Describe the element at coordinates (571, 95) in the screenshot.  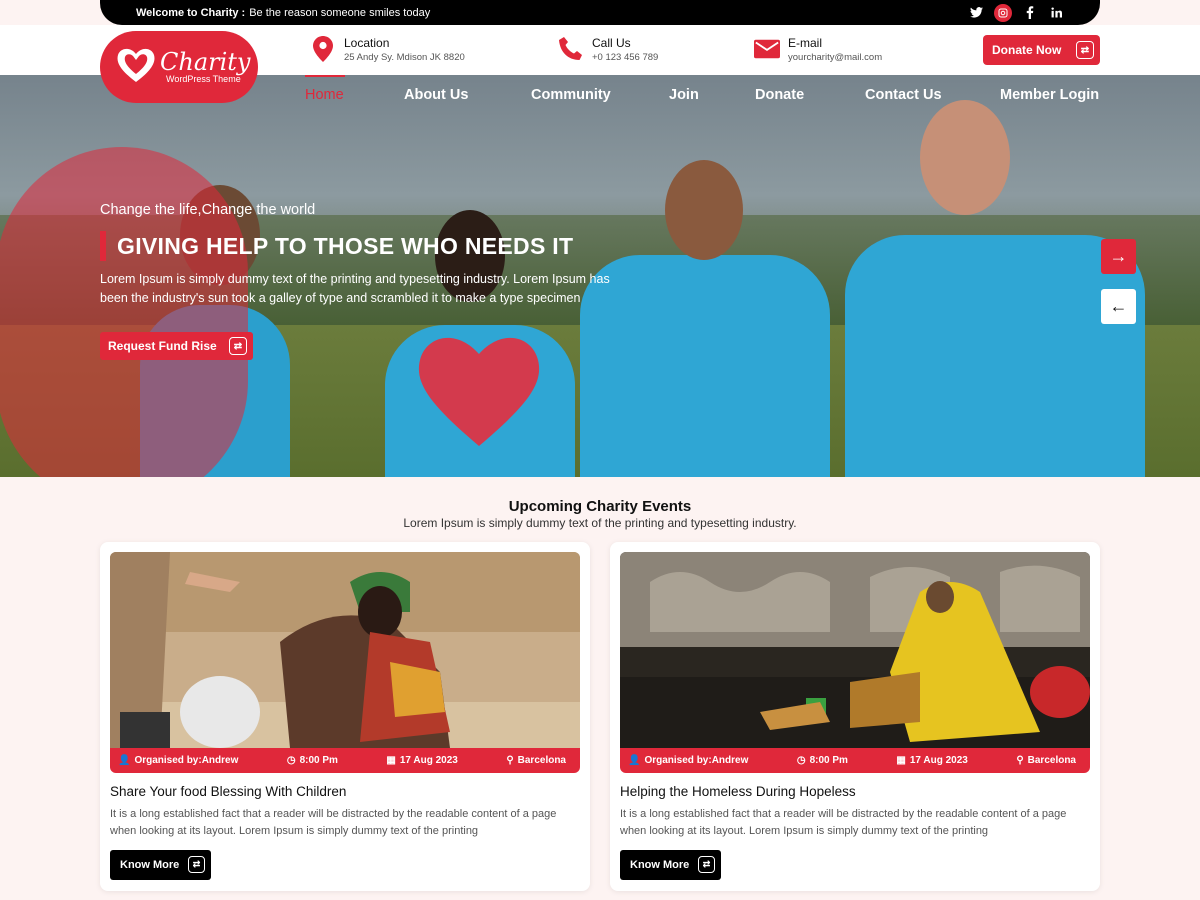
I see `nav-community: Community` at that location.